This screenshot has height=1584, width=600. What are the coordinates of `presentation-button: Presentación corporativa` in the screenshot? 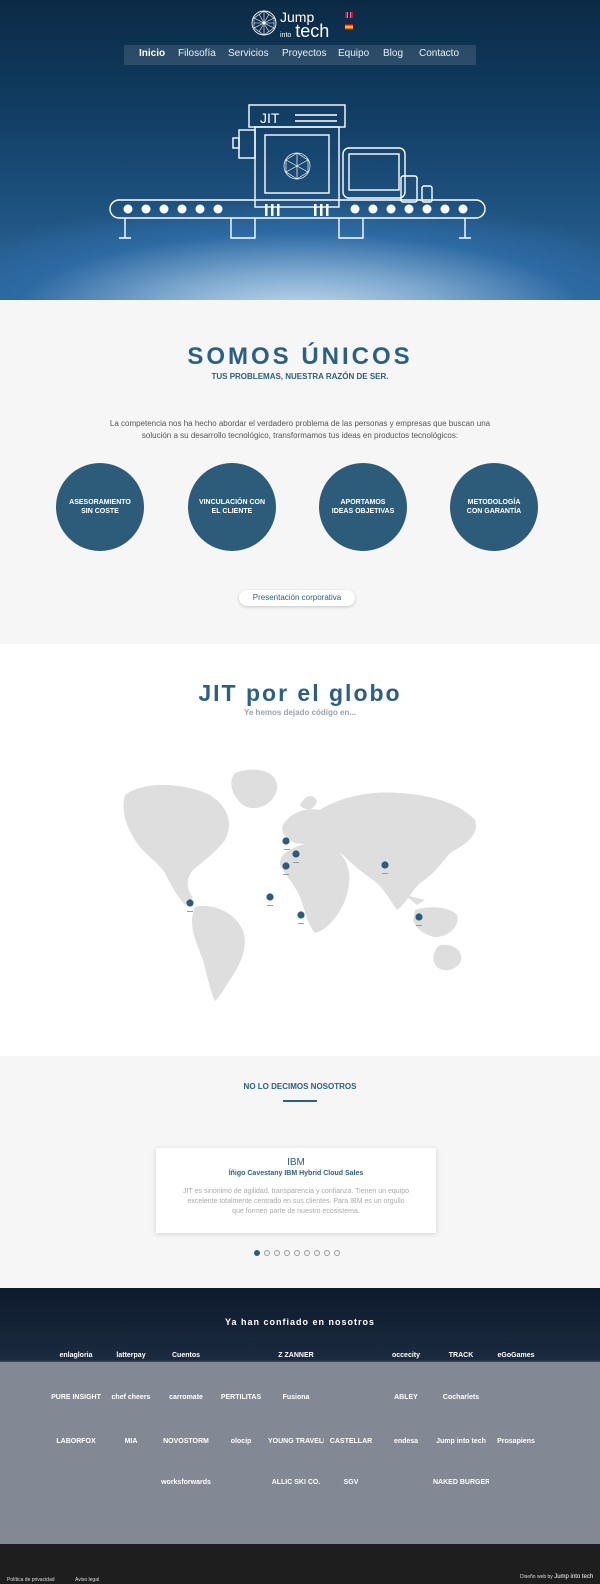 It's located at (297, 598).